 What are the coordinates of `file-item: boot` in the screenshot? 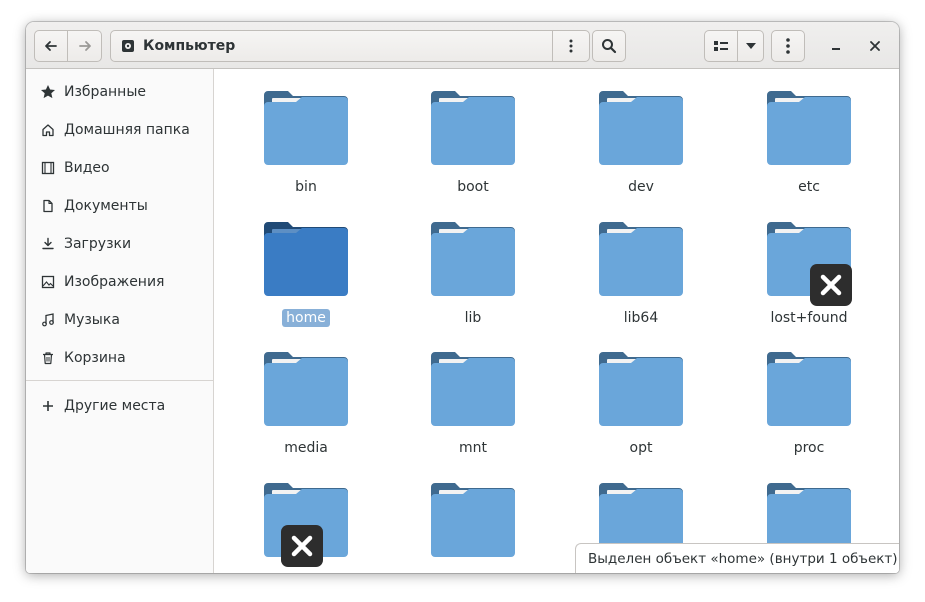 It's located at (473, 132).